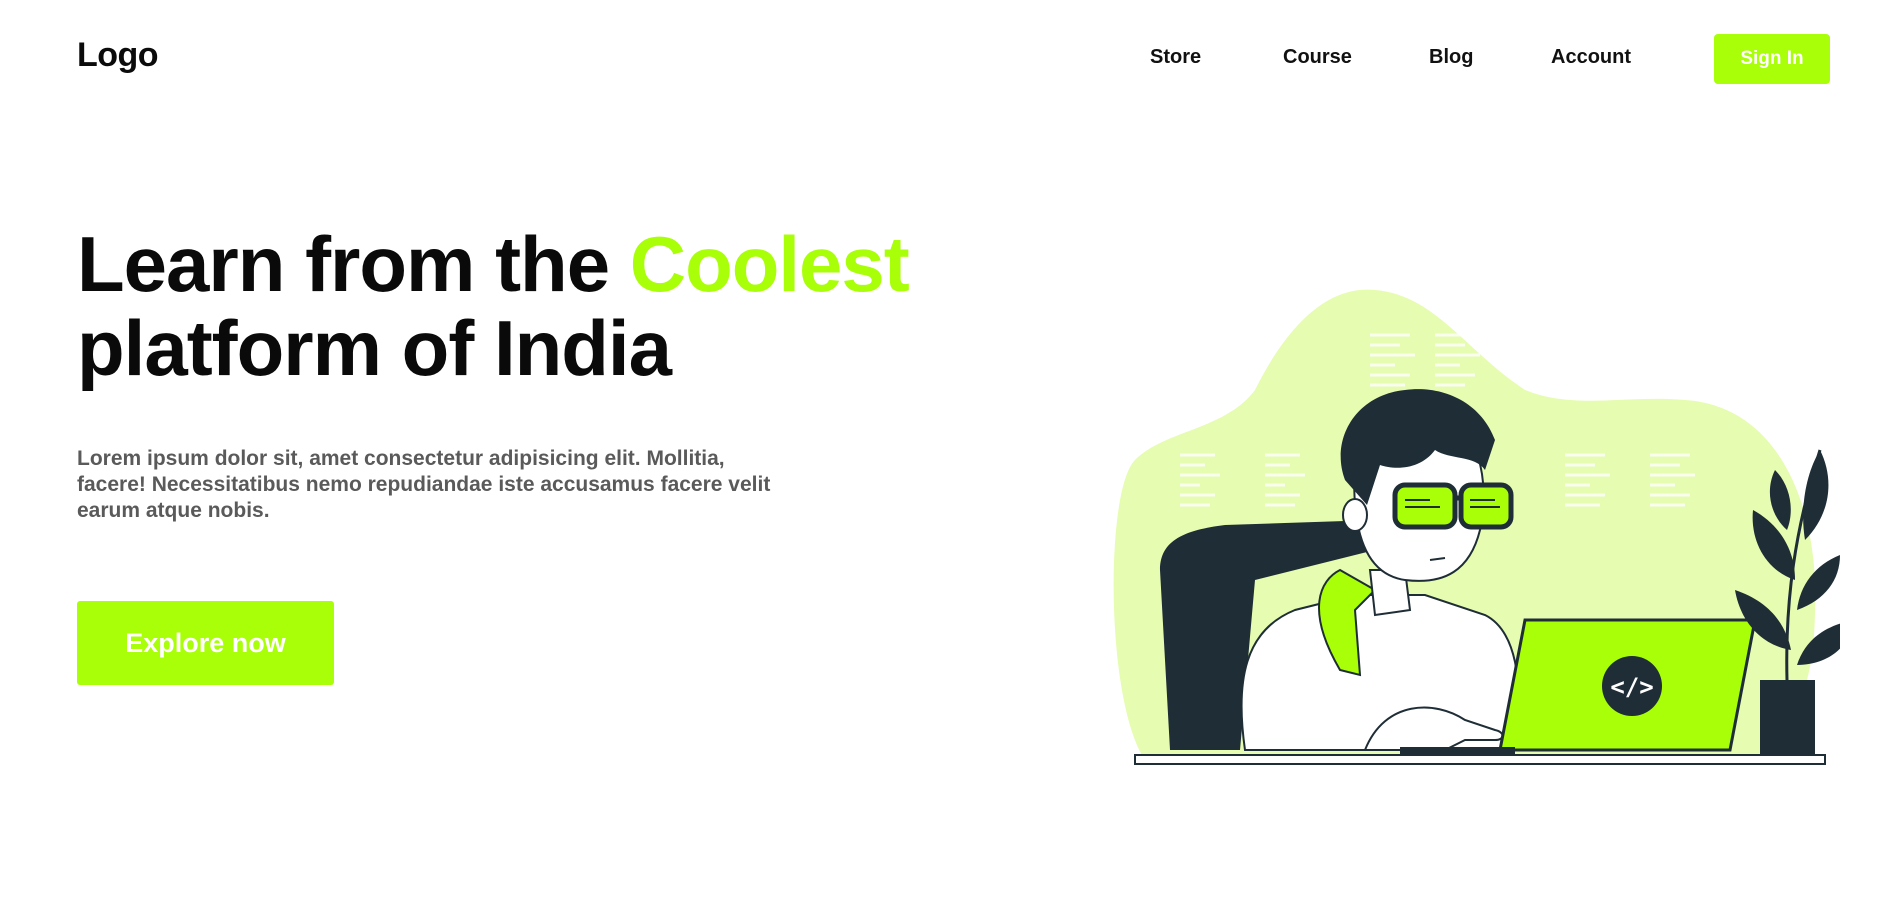  Describe the element at coordinates (205, 643) in the screenshot. I see `explore-now-button: Explore now` at that location.